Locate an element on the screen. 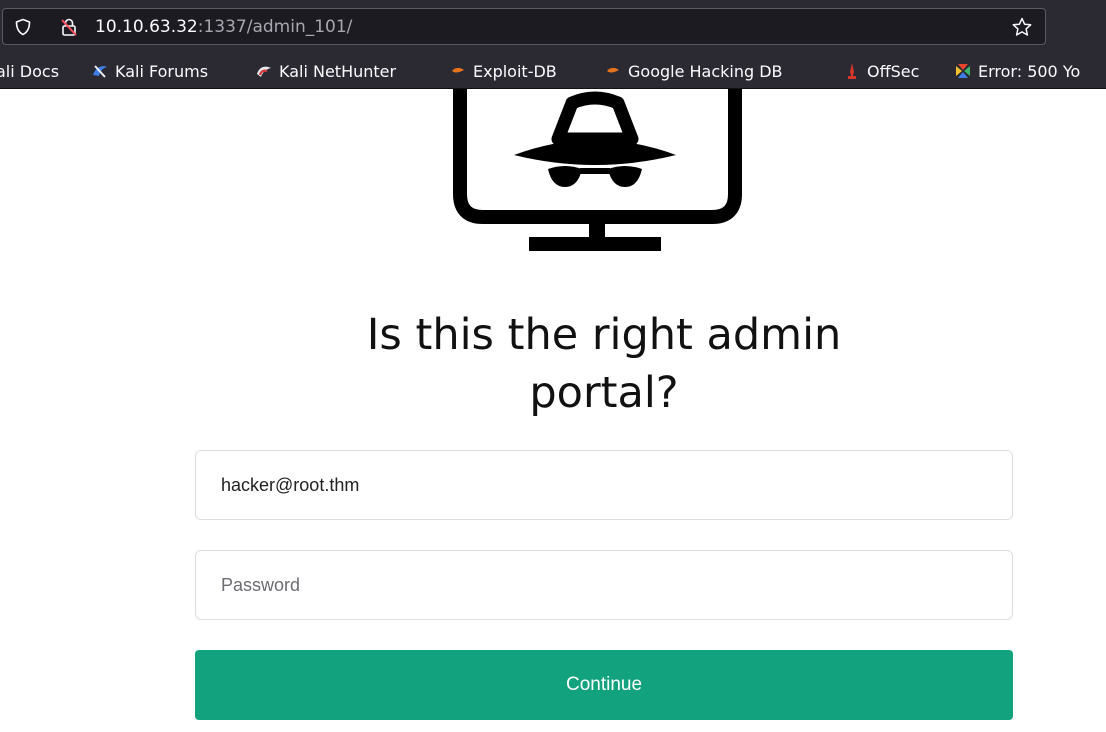  url-text: 10.10.63.32:1337/admin_101/ is located at coordinates (223, 27).